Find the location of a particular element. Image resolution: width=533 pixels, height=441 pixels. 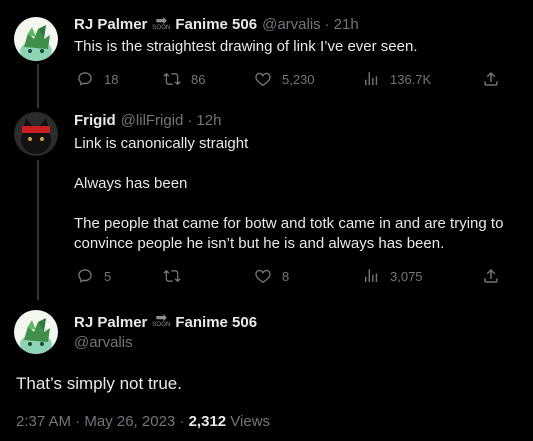

retweet-button is located at coordinates (177, 276).